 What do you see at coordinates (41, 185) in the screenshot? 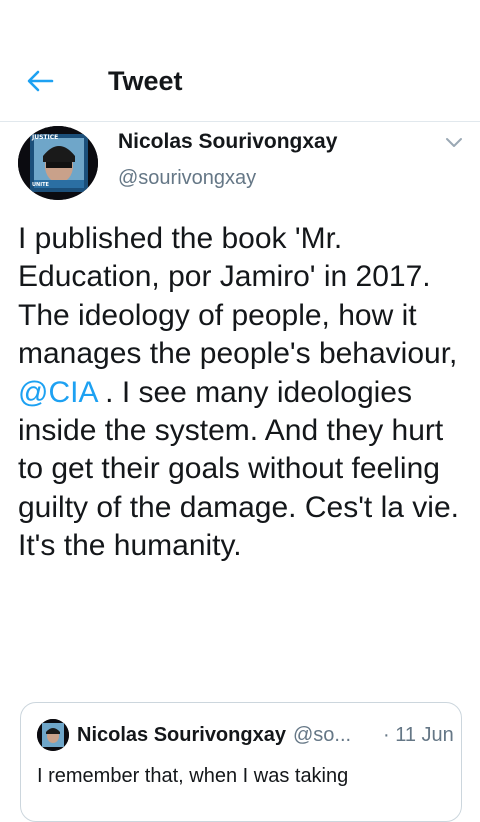
I see `avatar-badge-bottom: UNITE` at bounding box center [41, 185].